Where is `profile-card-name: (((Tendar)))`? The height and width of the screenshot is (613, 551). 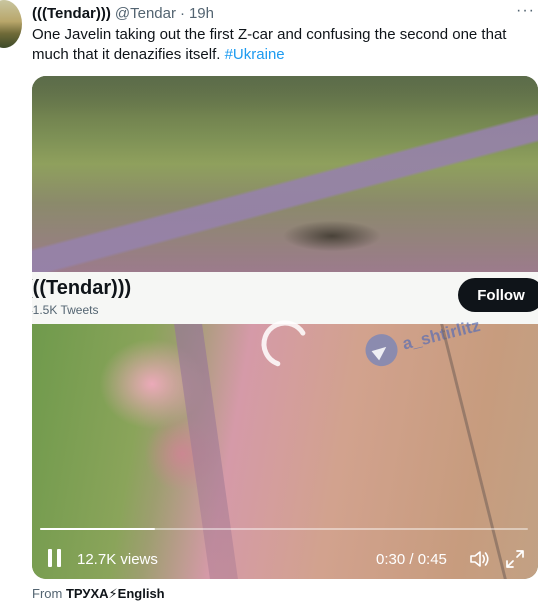 profile-card-name: (((Tendar))) is located at coordinates (81, 288).